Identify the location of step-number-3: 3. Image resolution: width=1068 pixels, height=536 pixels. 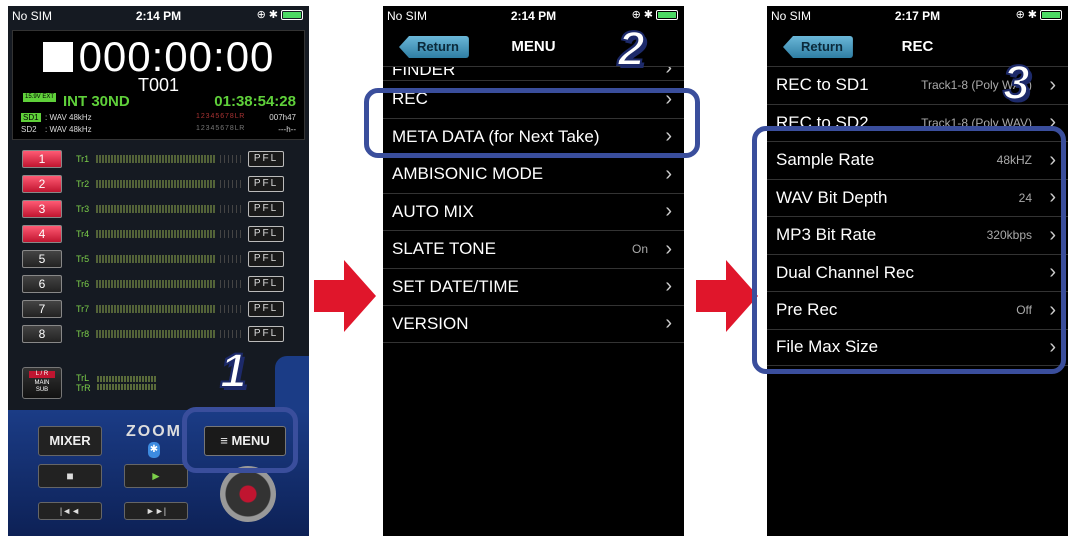
(1016, 83).